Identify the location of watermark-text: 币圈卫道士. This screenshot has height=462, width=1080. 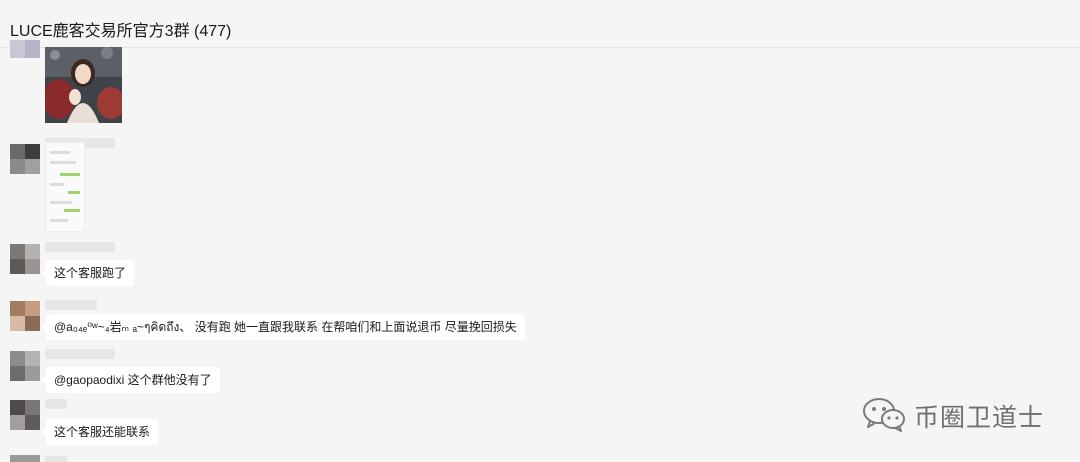
(979, 418).